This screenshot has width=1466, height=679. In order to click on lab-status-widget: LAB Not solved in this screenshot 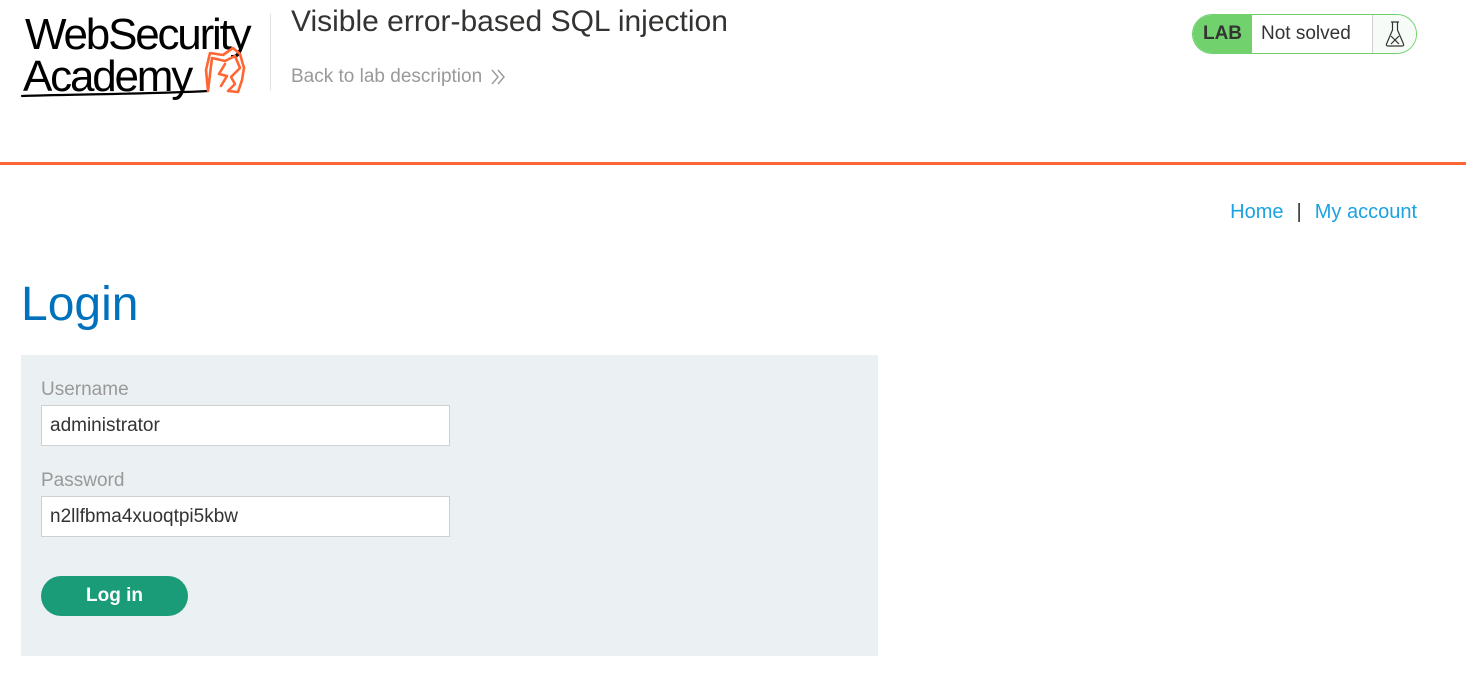, I will do `click(1304, 34)`.